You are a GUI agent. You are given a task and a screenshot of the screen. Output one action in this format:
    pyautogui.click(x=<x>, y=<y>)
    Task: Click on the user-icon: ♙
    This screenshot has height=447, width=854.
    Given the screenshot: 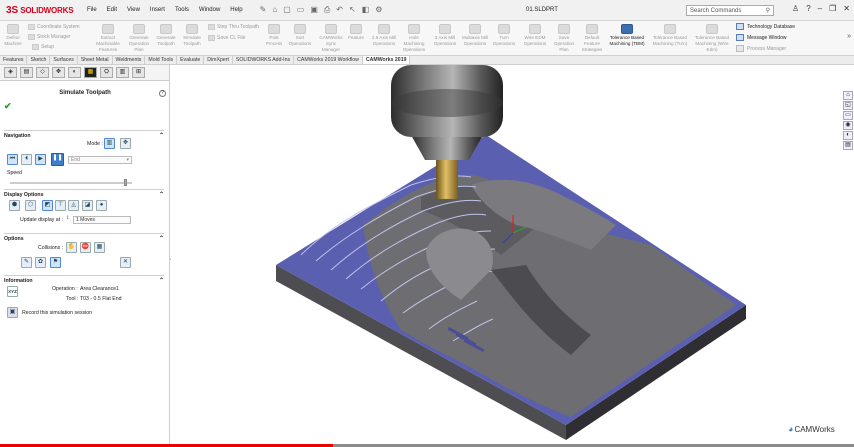 What is the action you would take?
    pyautogui.click(x=795, y=8)
    